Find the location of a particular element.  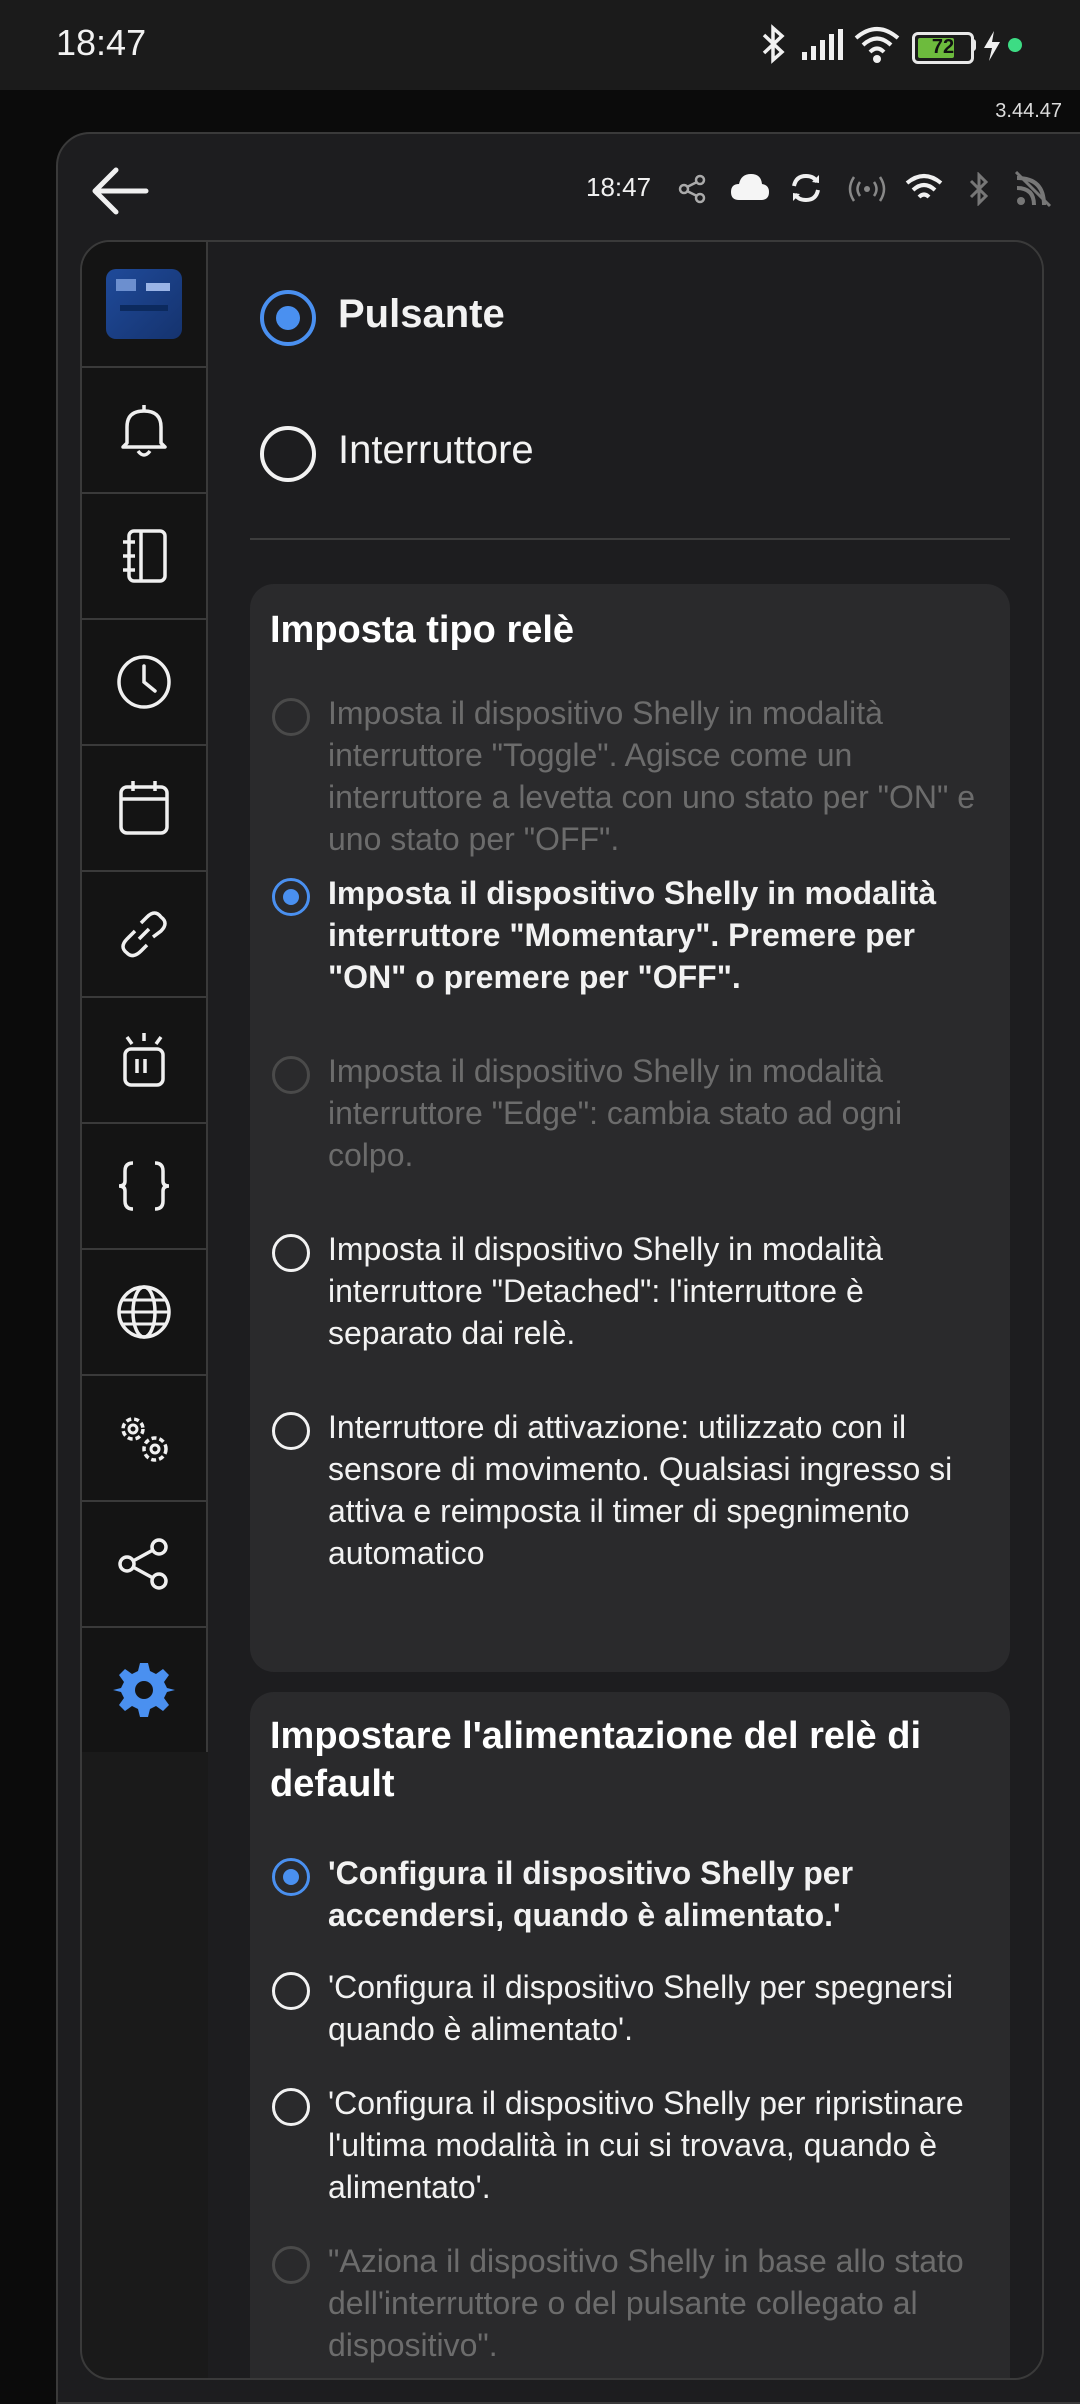

sidebar-item-advanced is located at coordinates (144, 1439).